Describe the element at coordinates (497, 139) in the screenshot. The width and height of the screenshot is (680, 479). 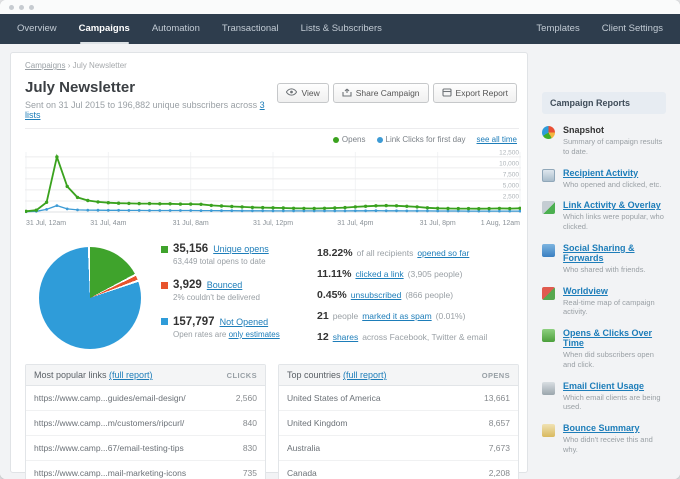
I see `see-all-time-link: see all time` at that location.